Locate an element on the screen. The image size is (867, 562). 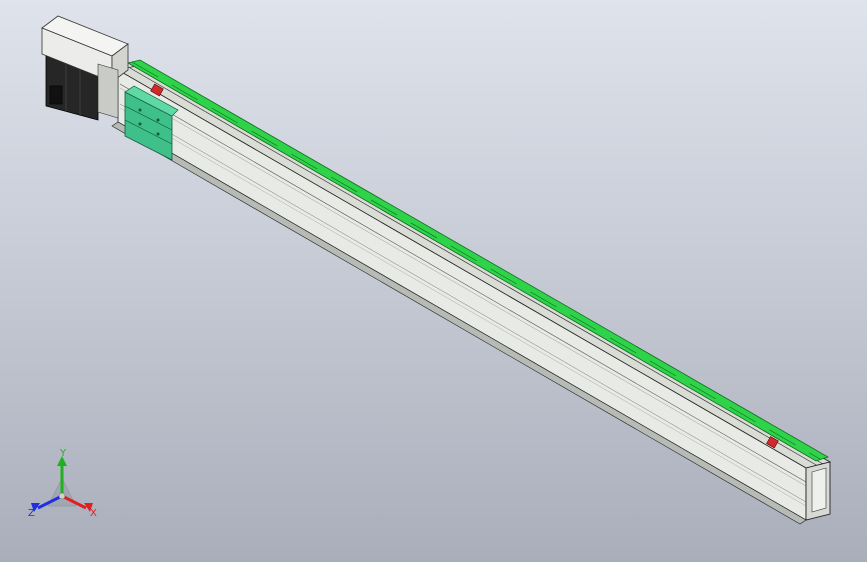
end-cap is located at coordinates (818, 491).